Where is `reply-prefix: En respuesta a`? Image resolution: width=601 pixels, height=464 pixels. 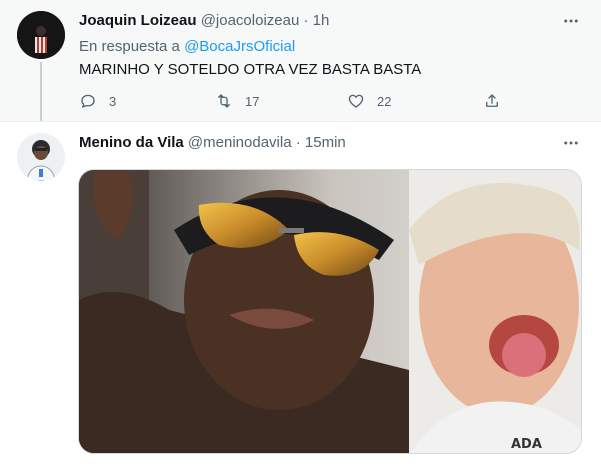 reply-prefix: En respuesta a is located at coordinates (129, 46).